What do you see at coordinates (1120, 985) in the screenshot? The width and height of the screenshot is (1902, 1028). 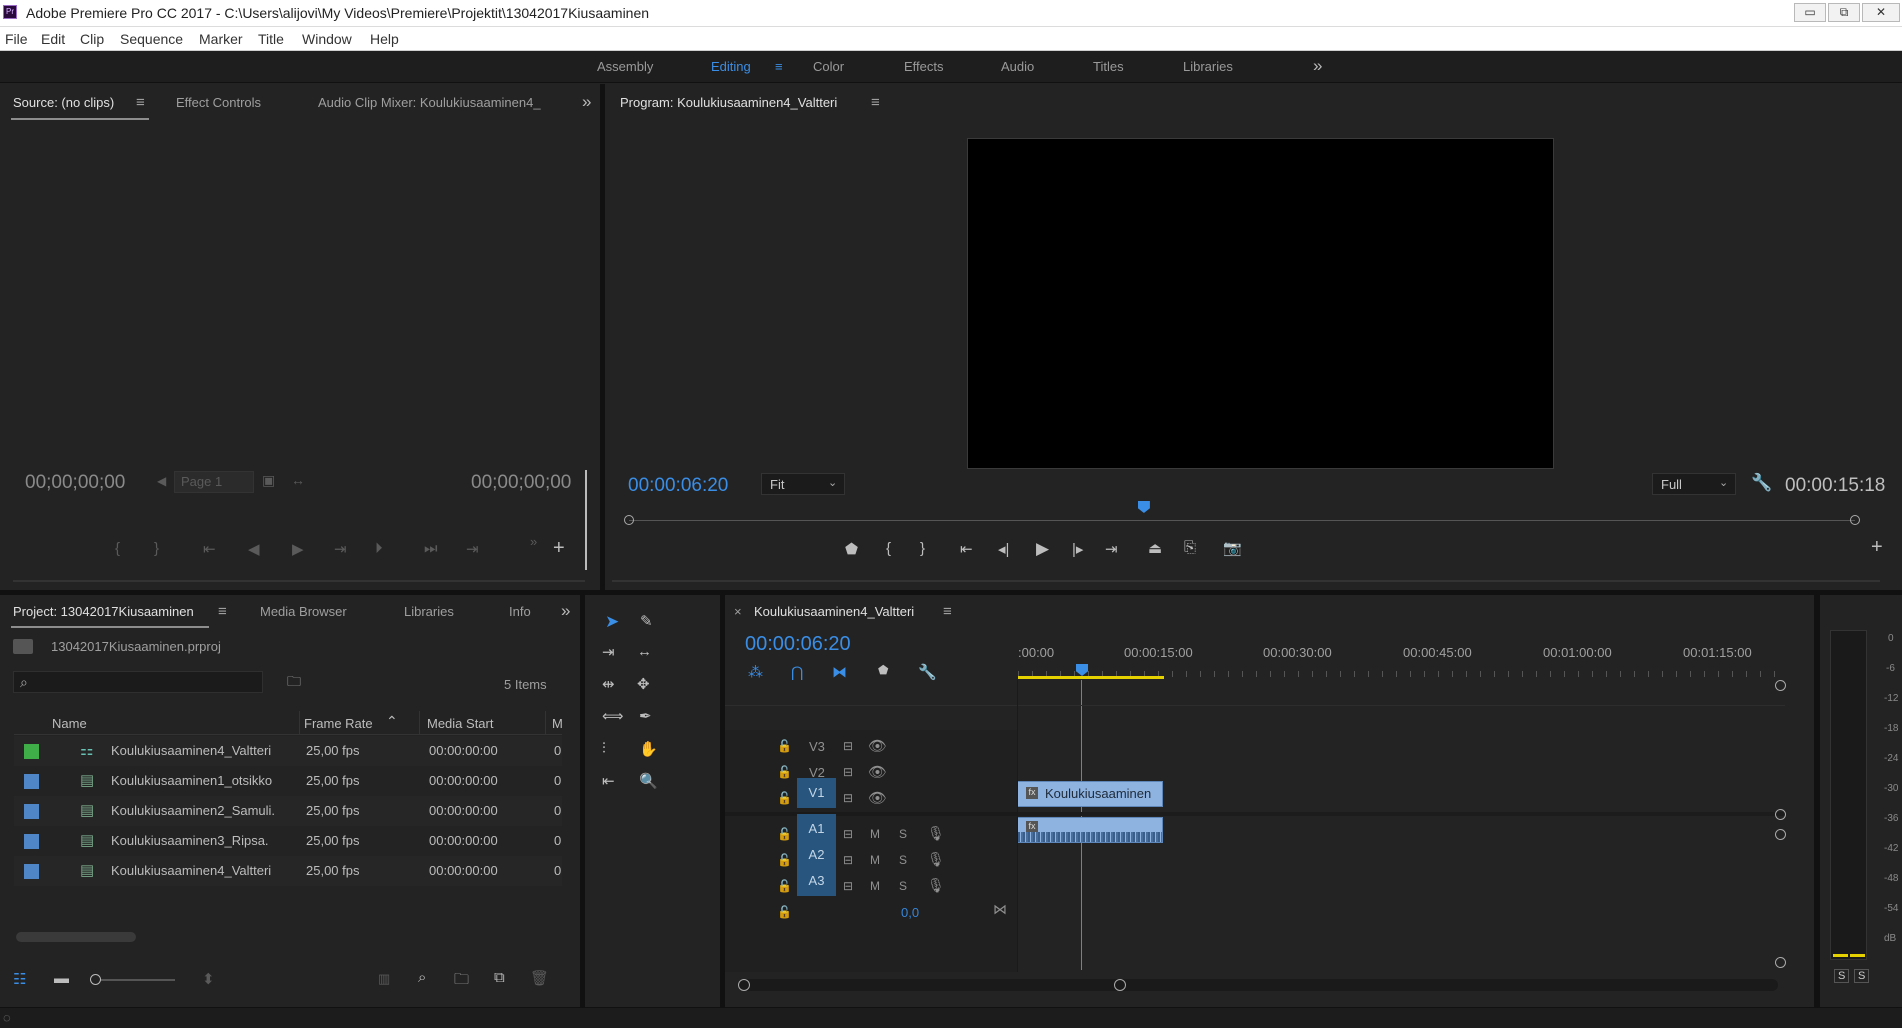 I see `zoom-handle-right` at bounding box center [1120, 985].